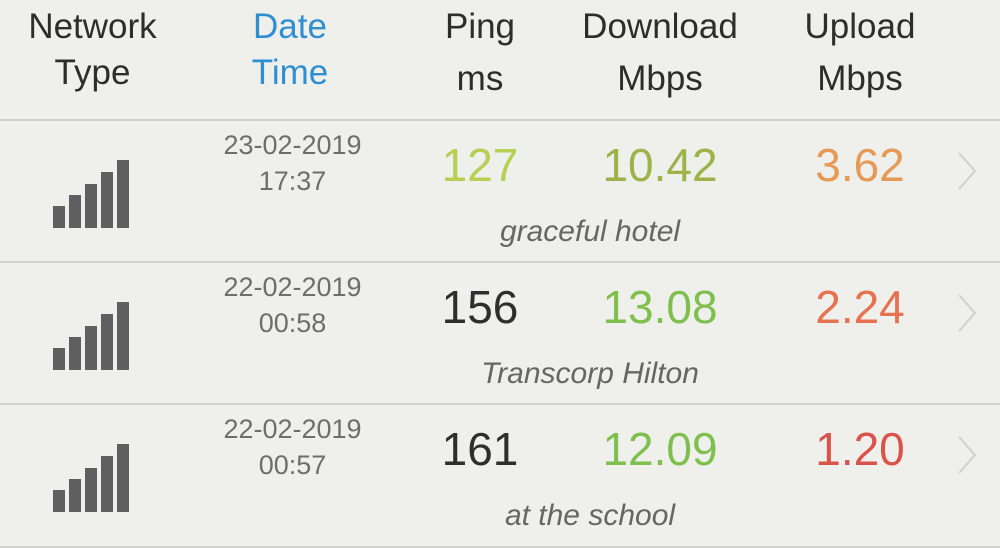 The image size is (1000, 548). Describe the element at coordinates (480, 449) in the screenshot. I see `result-ping: 161` at that location.